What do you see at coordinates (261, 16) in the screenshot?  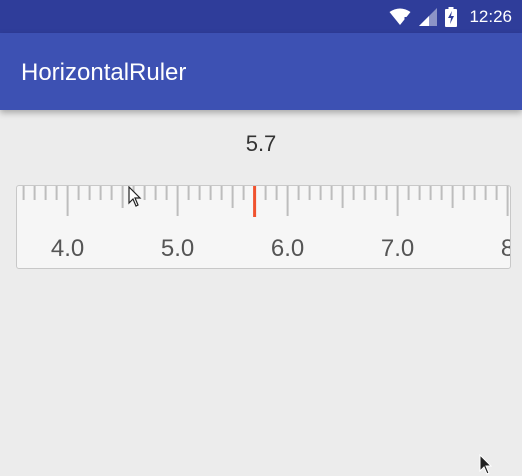 I see `status-bar: 12:26` at bounding box center [261, 16].